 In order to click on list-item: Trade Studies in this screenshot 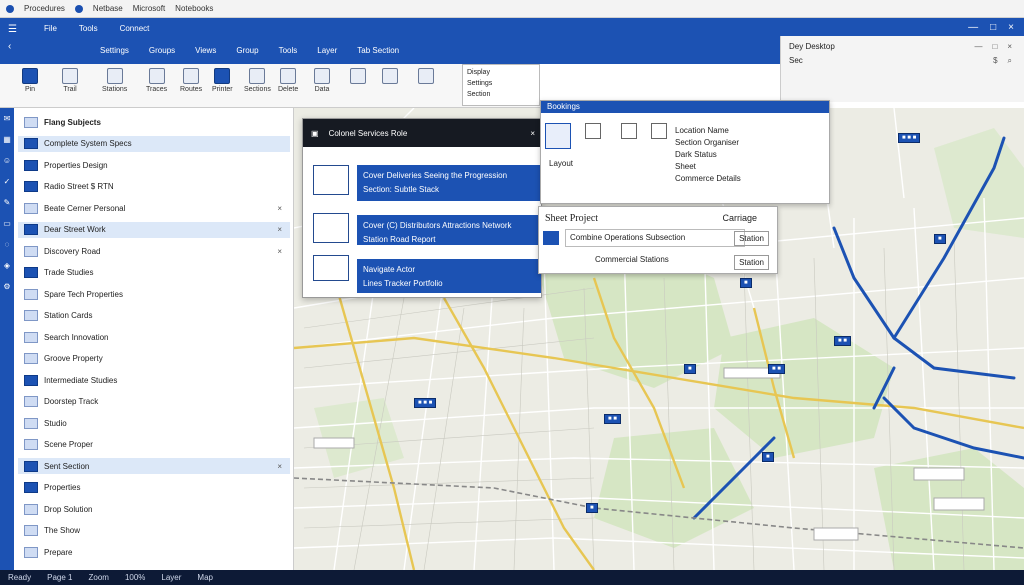, I will do `click(154, 273)`.